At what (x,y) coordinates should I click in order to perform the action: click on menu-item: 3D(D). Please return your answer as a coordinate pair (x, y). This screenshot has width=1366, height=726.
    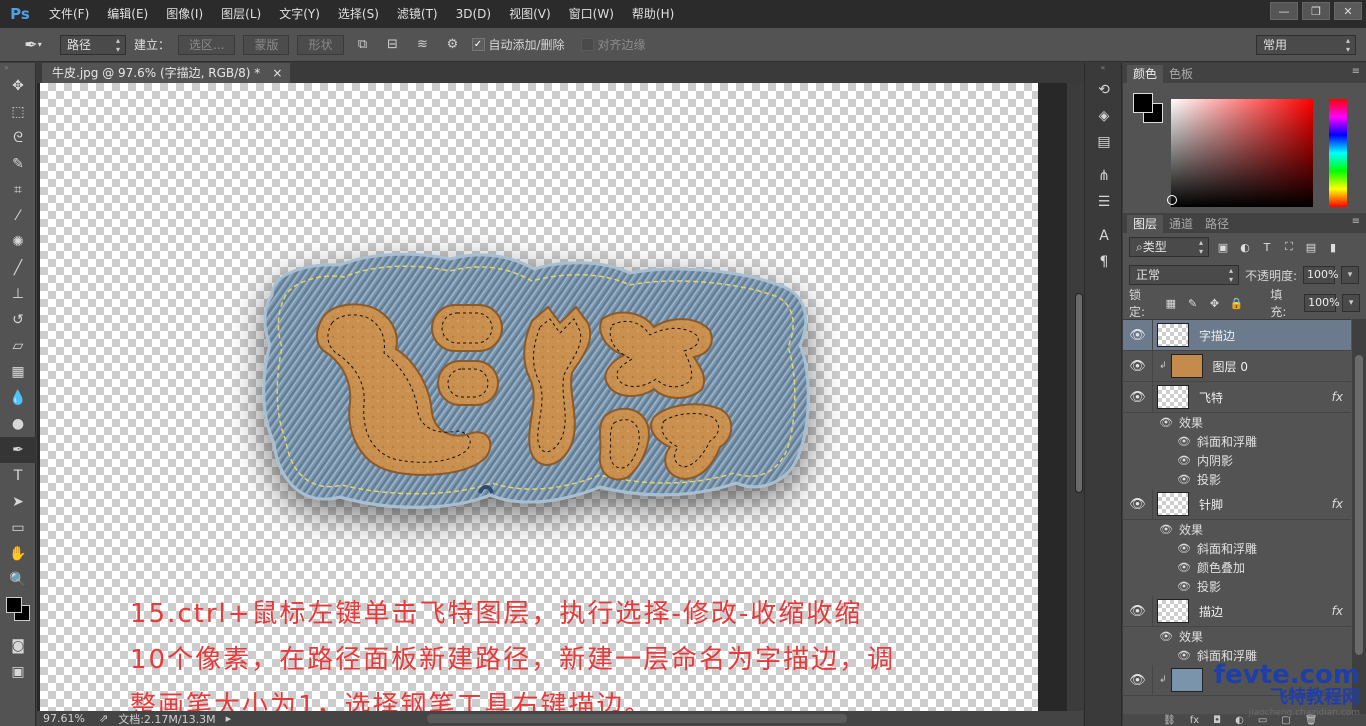
    Looking at the image, I should click on (473, 14).